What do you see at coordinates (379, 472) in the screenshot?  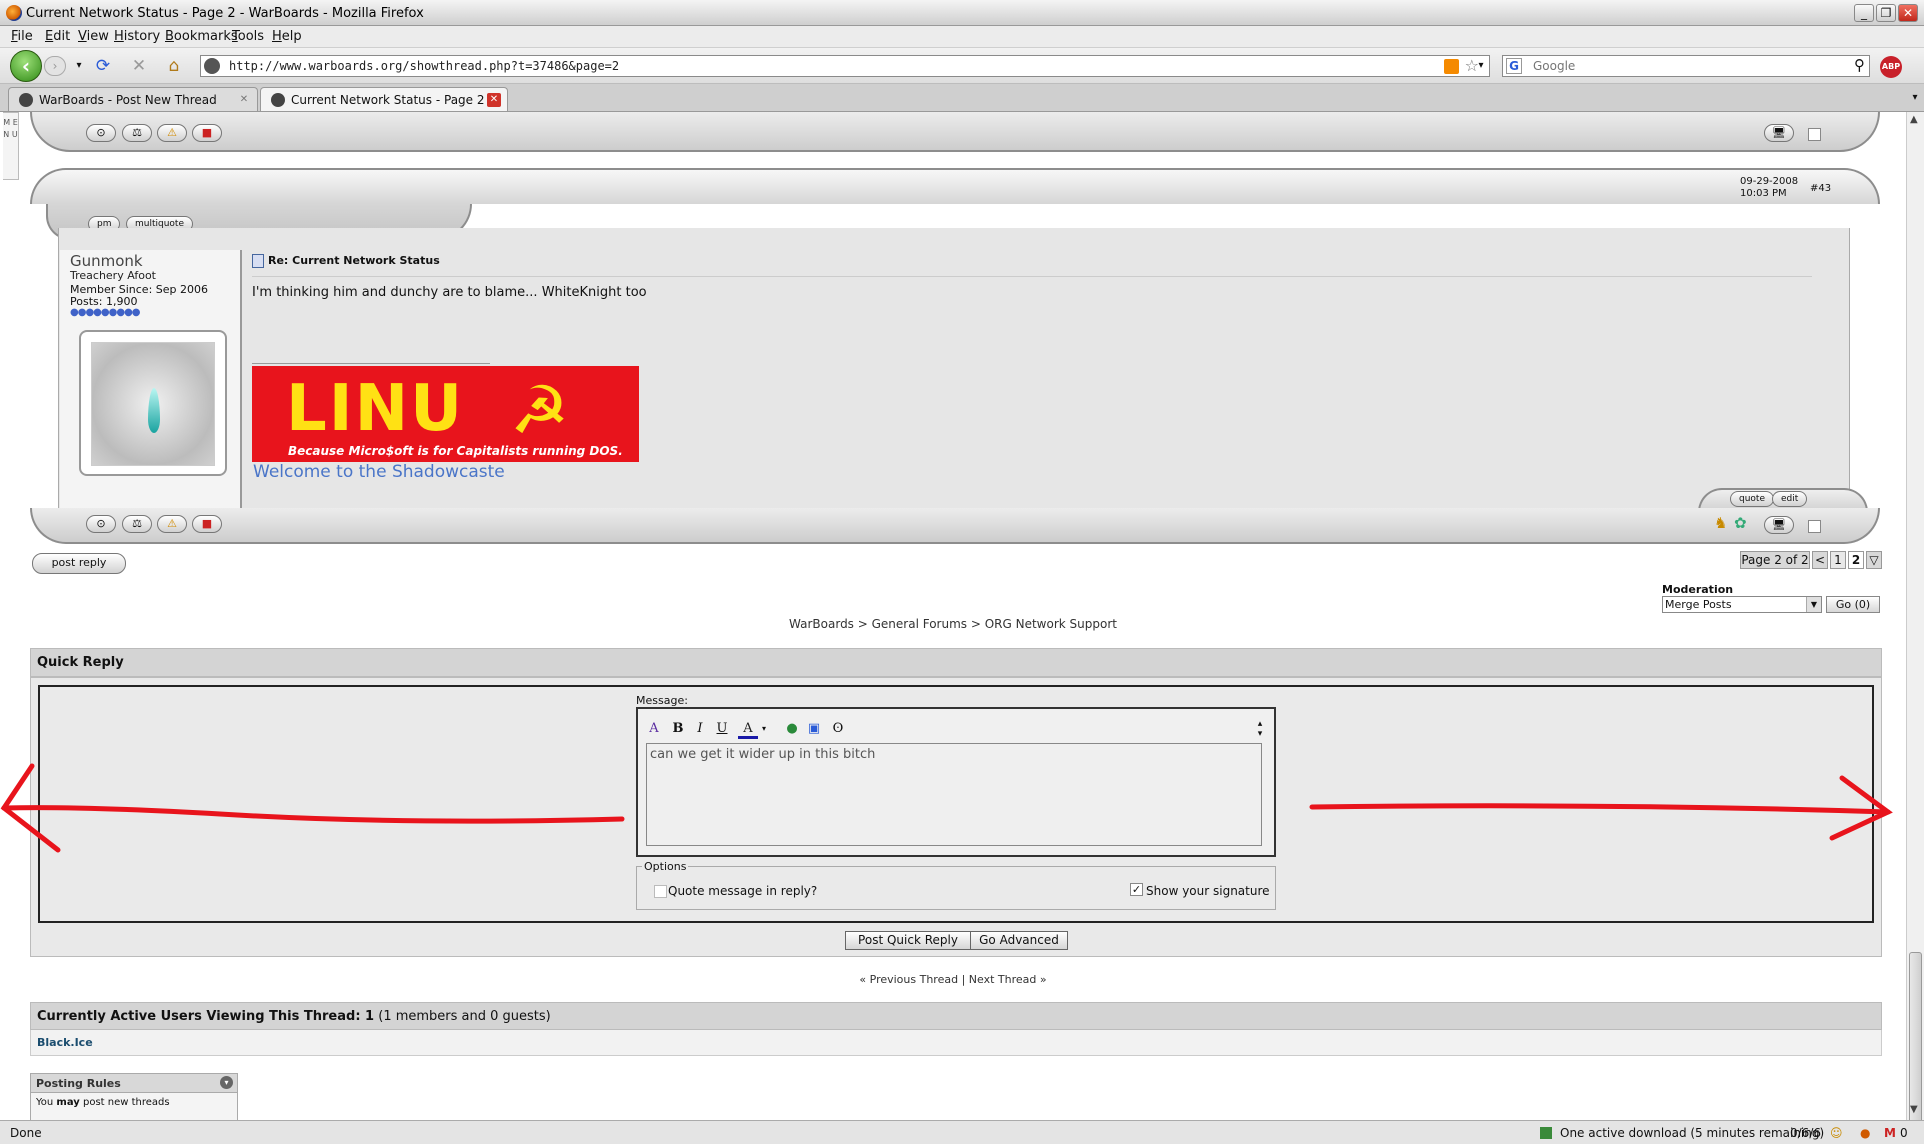 I see `signature-link: Welcome to the Shadowcaste` at bounding box center [379, 472].